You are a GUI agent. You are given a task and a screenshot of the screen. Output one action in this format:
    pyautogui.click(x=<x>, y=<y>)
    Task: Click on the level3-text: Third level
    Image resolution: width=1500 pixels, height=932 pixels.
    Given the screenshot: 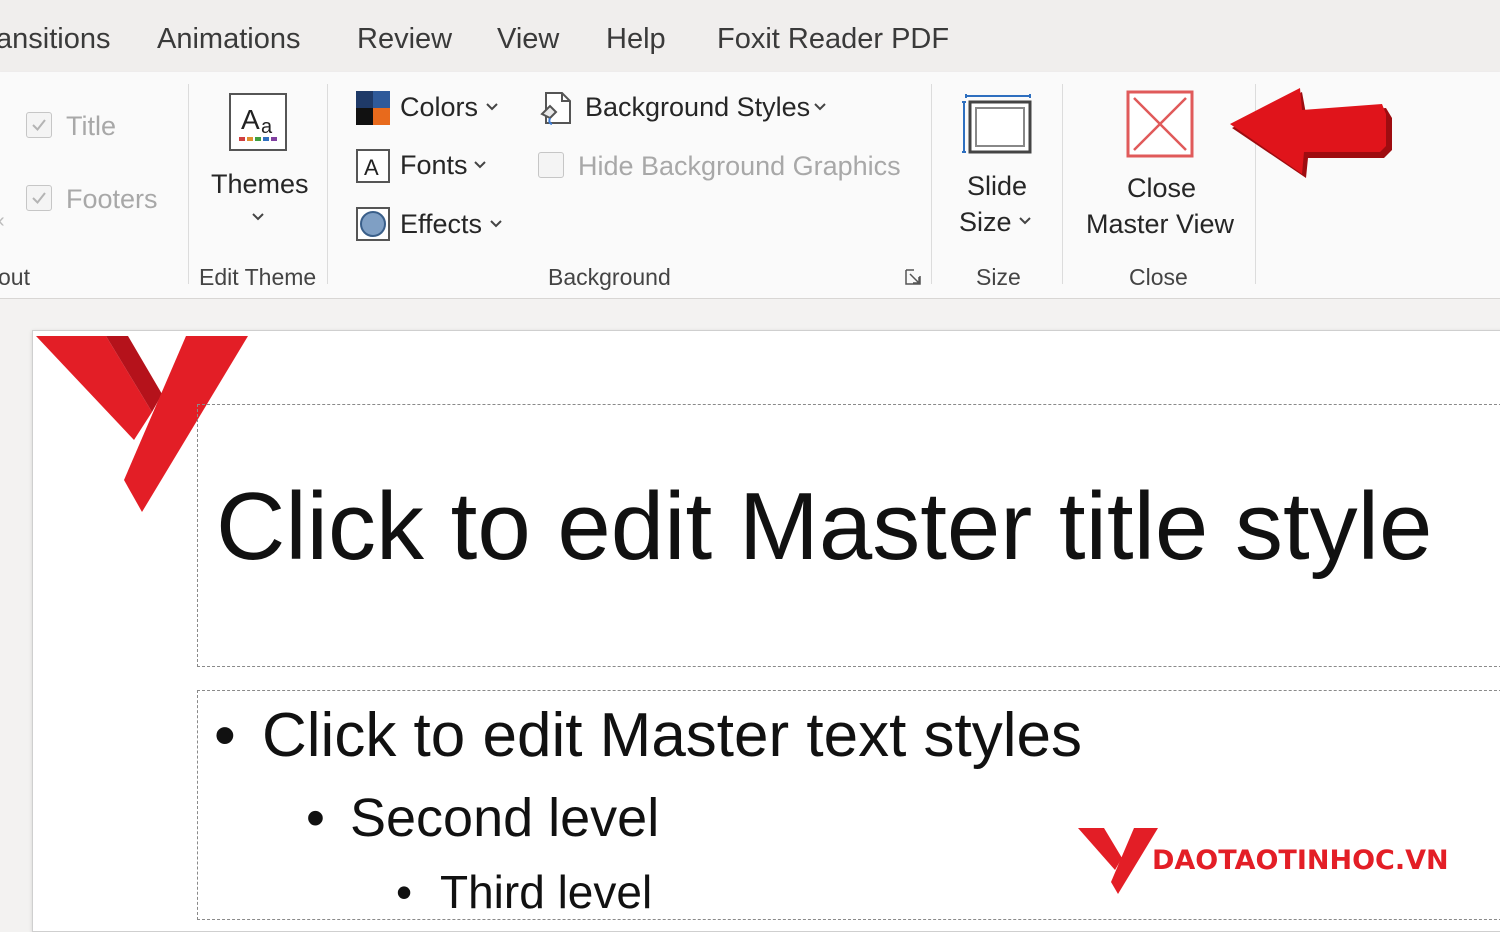 What is the action you would take?
    pyautogui.click(x=546, y=892)
    